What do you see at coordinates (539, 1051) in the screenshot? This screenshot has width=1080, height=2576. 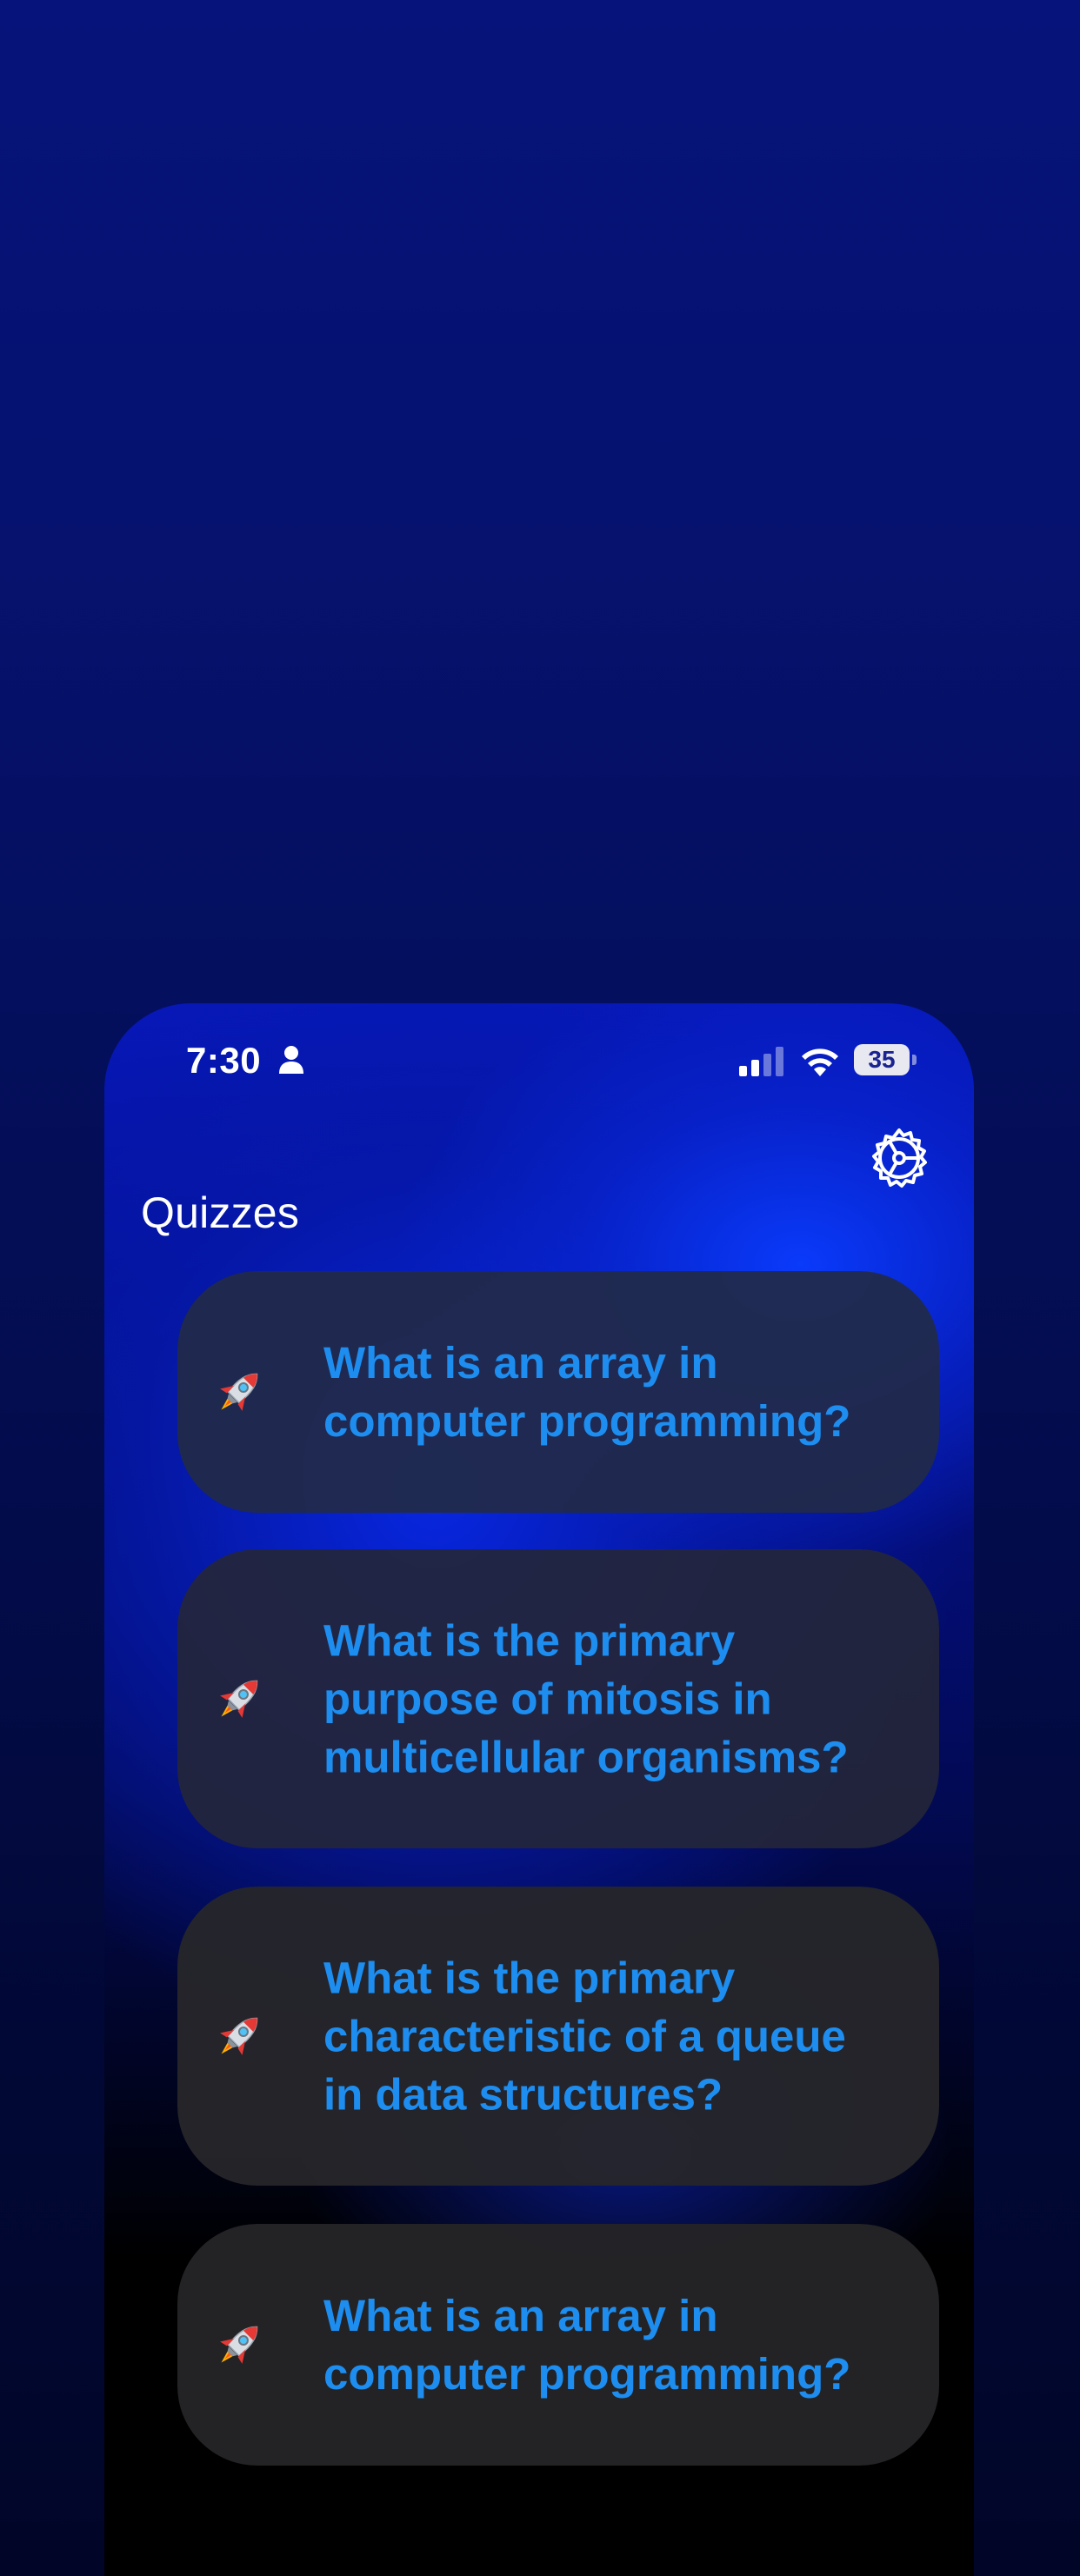 I see `status-bar: 7:30 35` at bounding box center [539, 1051].